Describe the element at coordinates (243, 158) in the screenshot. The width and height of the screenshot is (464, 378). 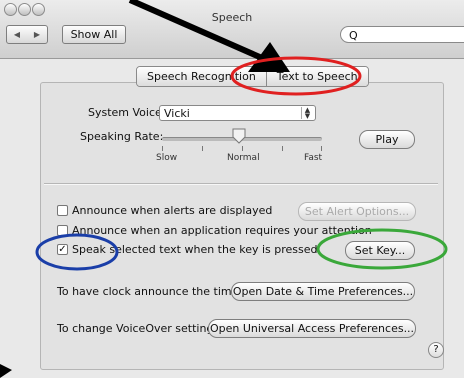
I see `rate-normal-label: Normal` at that location.